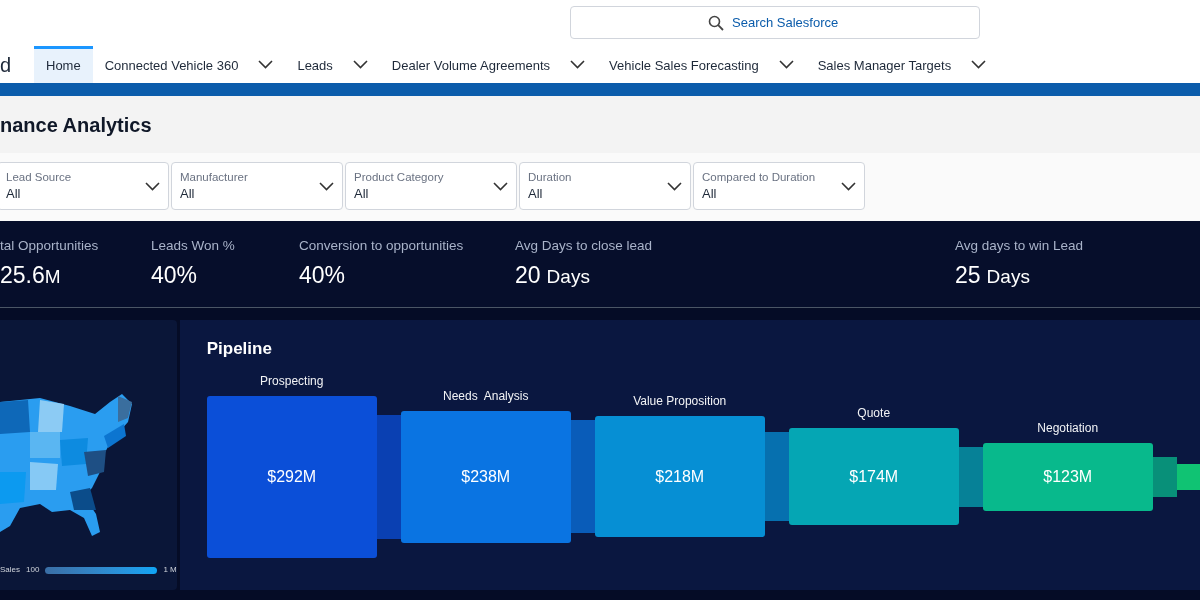  Describe the element at coordinates (292, 381) in the screenshot. I see `stage-label: Prospecting` at that location.